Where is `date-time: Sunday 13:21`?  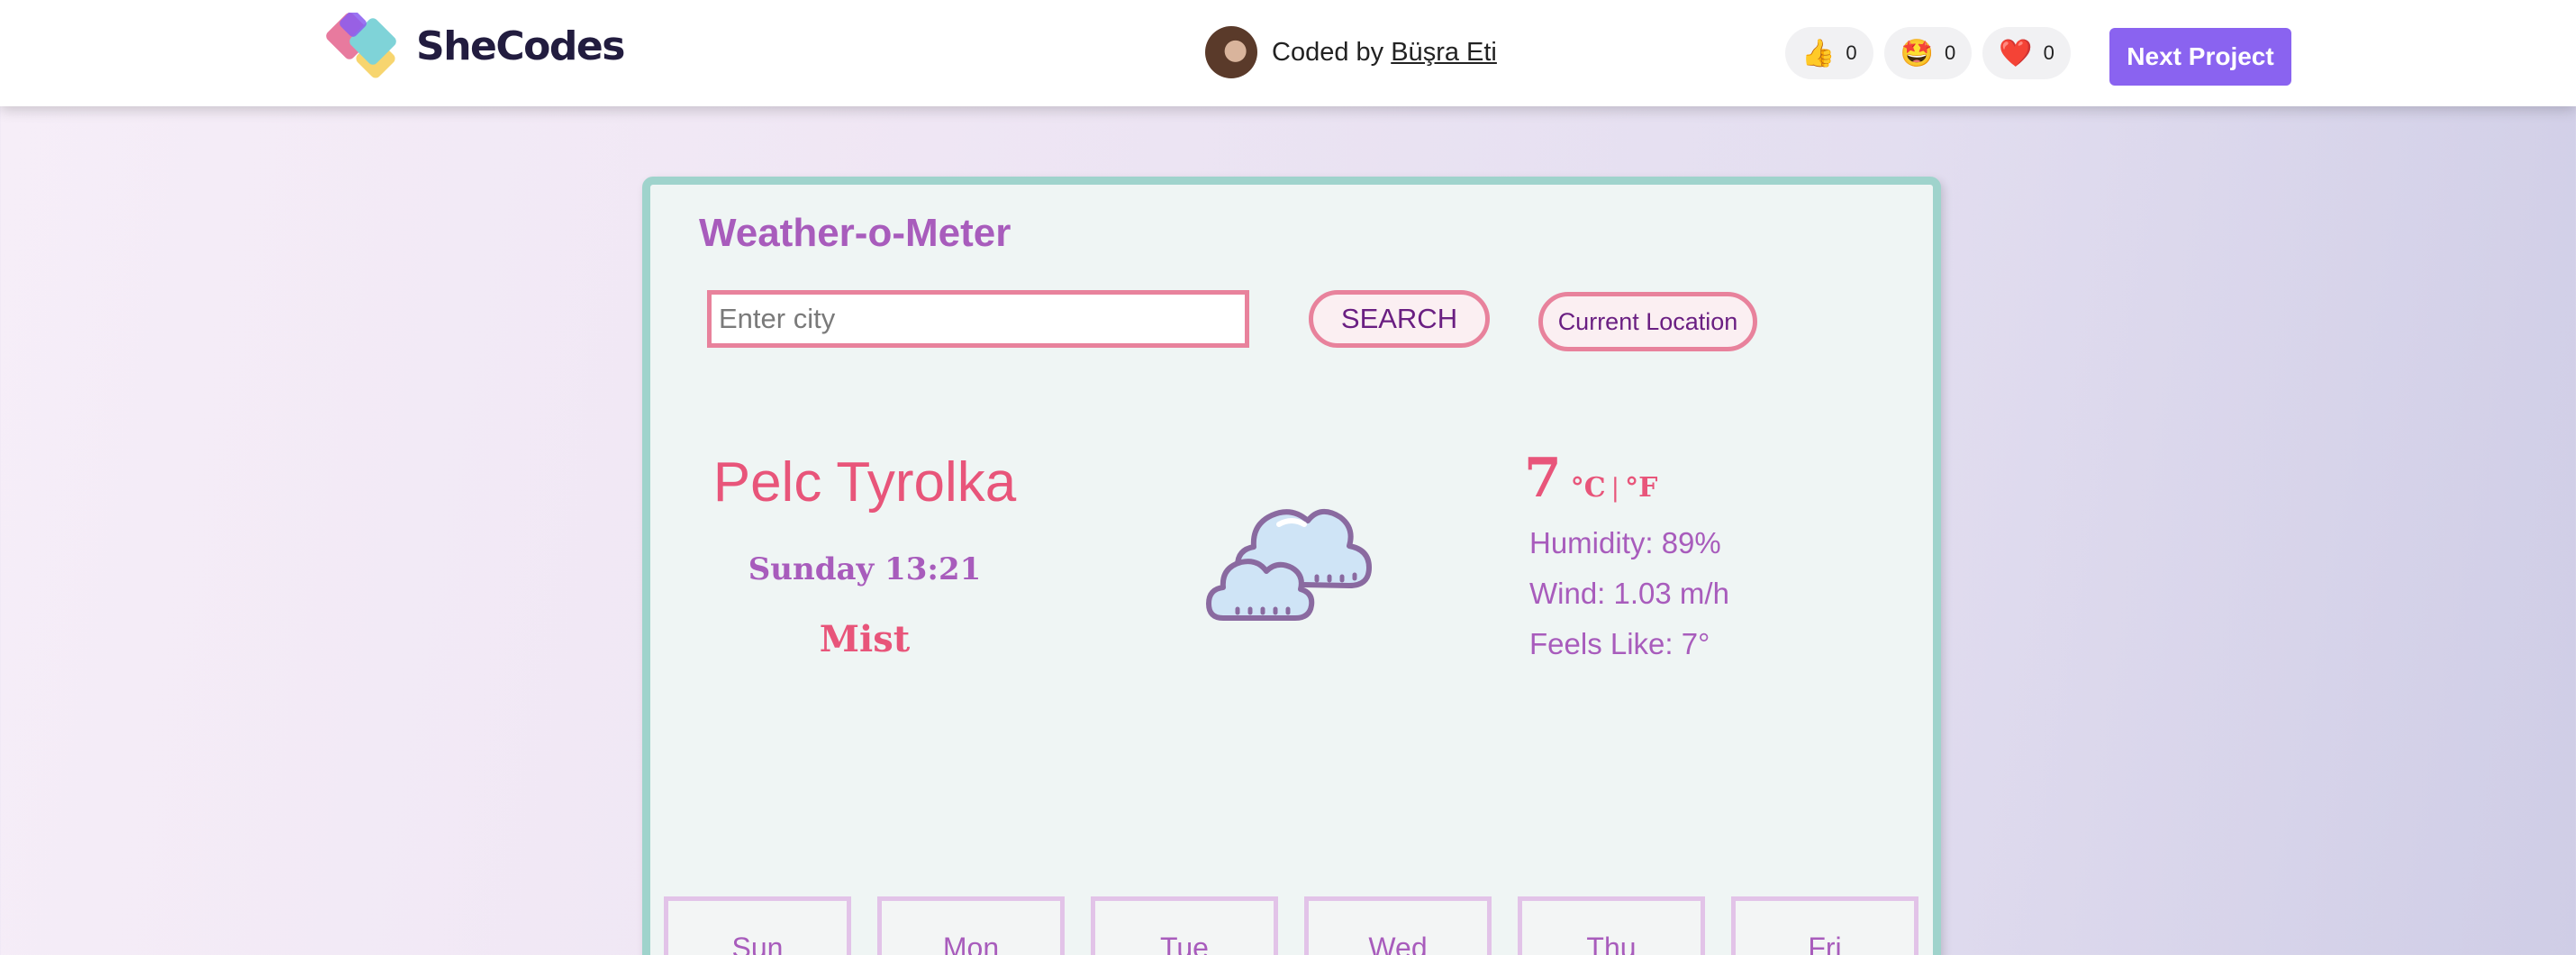
date-time: Sunday 13:21 is located at coordinates (865, 569).